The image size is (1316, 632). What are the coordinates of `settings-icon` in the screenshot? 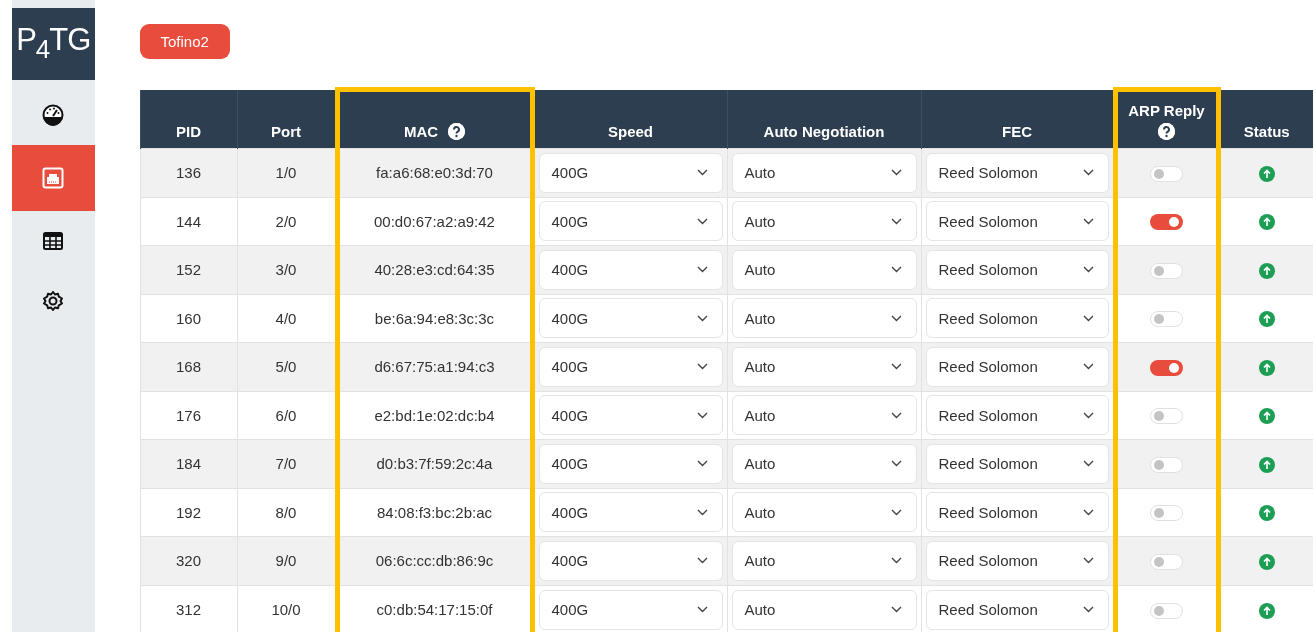 It's located at (53, 301).